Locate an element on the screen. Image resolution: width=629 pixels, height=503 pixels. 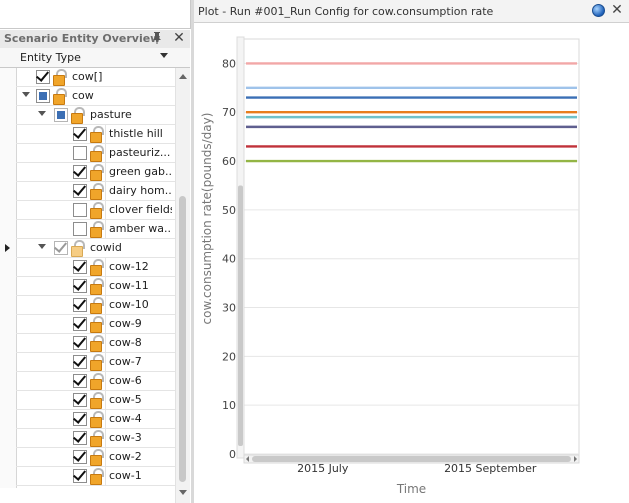
tree-row: cow-8 is located at coordinates (87, 343).